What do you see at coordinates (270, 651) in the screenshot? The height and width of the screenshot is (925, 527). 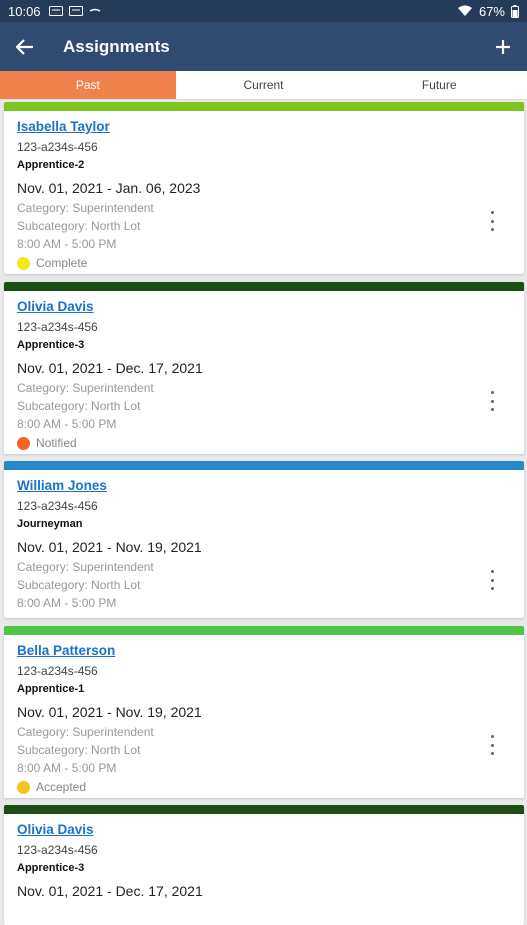 I see `assignee-name-link: Bella Patterson` at bounding box center [270, 651].